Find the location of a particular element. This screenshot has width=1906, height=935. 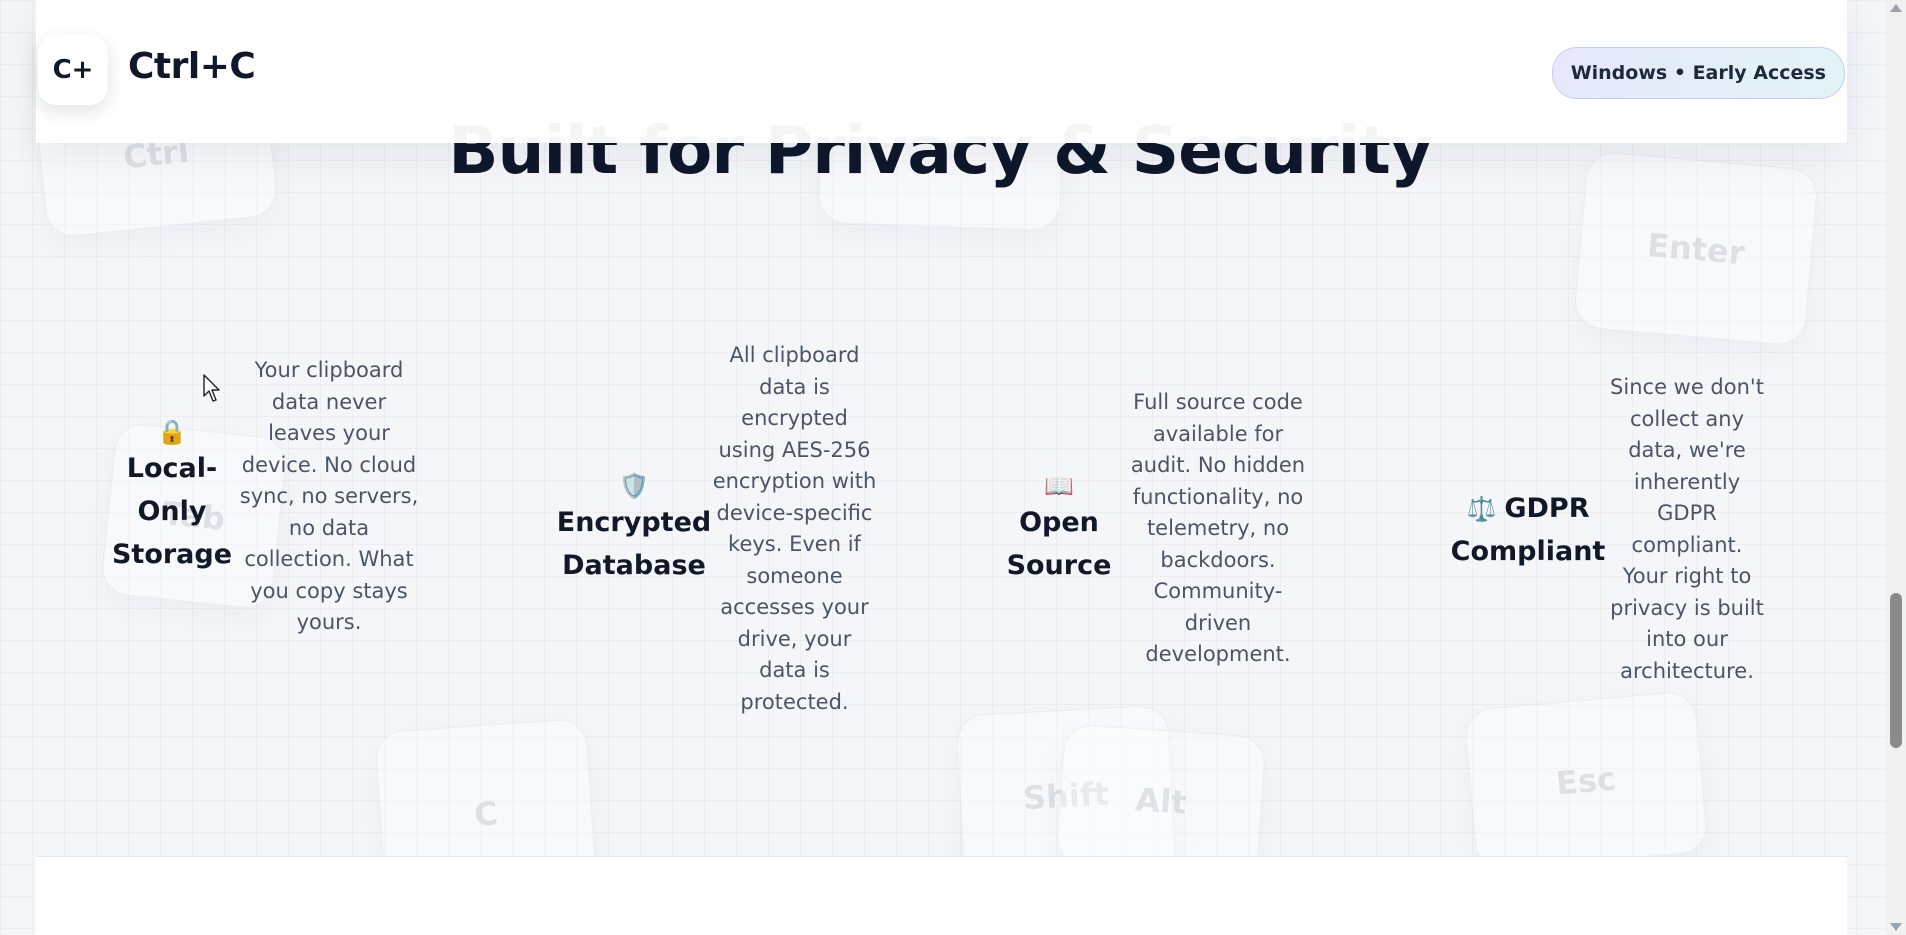

feature-header: ⚖️ GDPR Compliant is located at coordinates (1528, 530).